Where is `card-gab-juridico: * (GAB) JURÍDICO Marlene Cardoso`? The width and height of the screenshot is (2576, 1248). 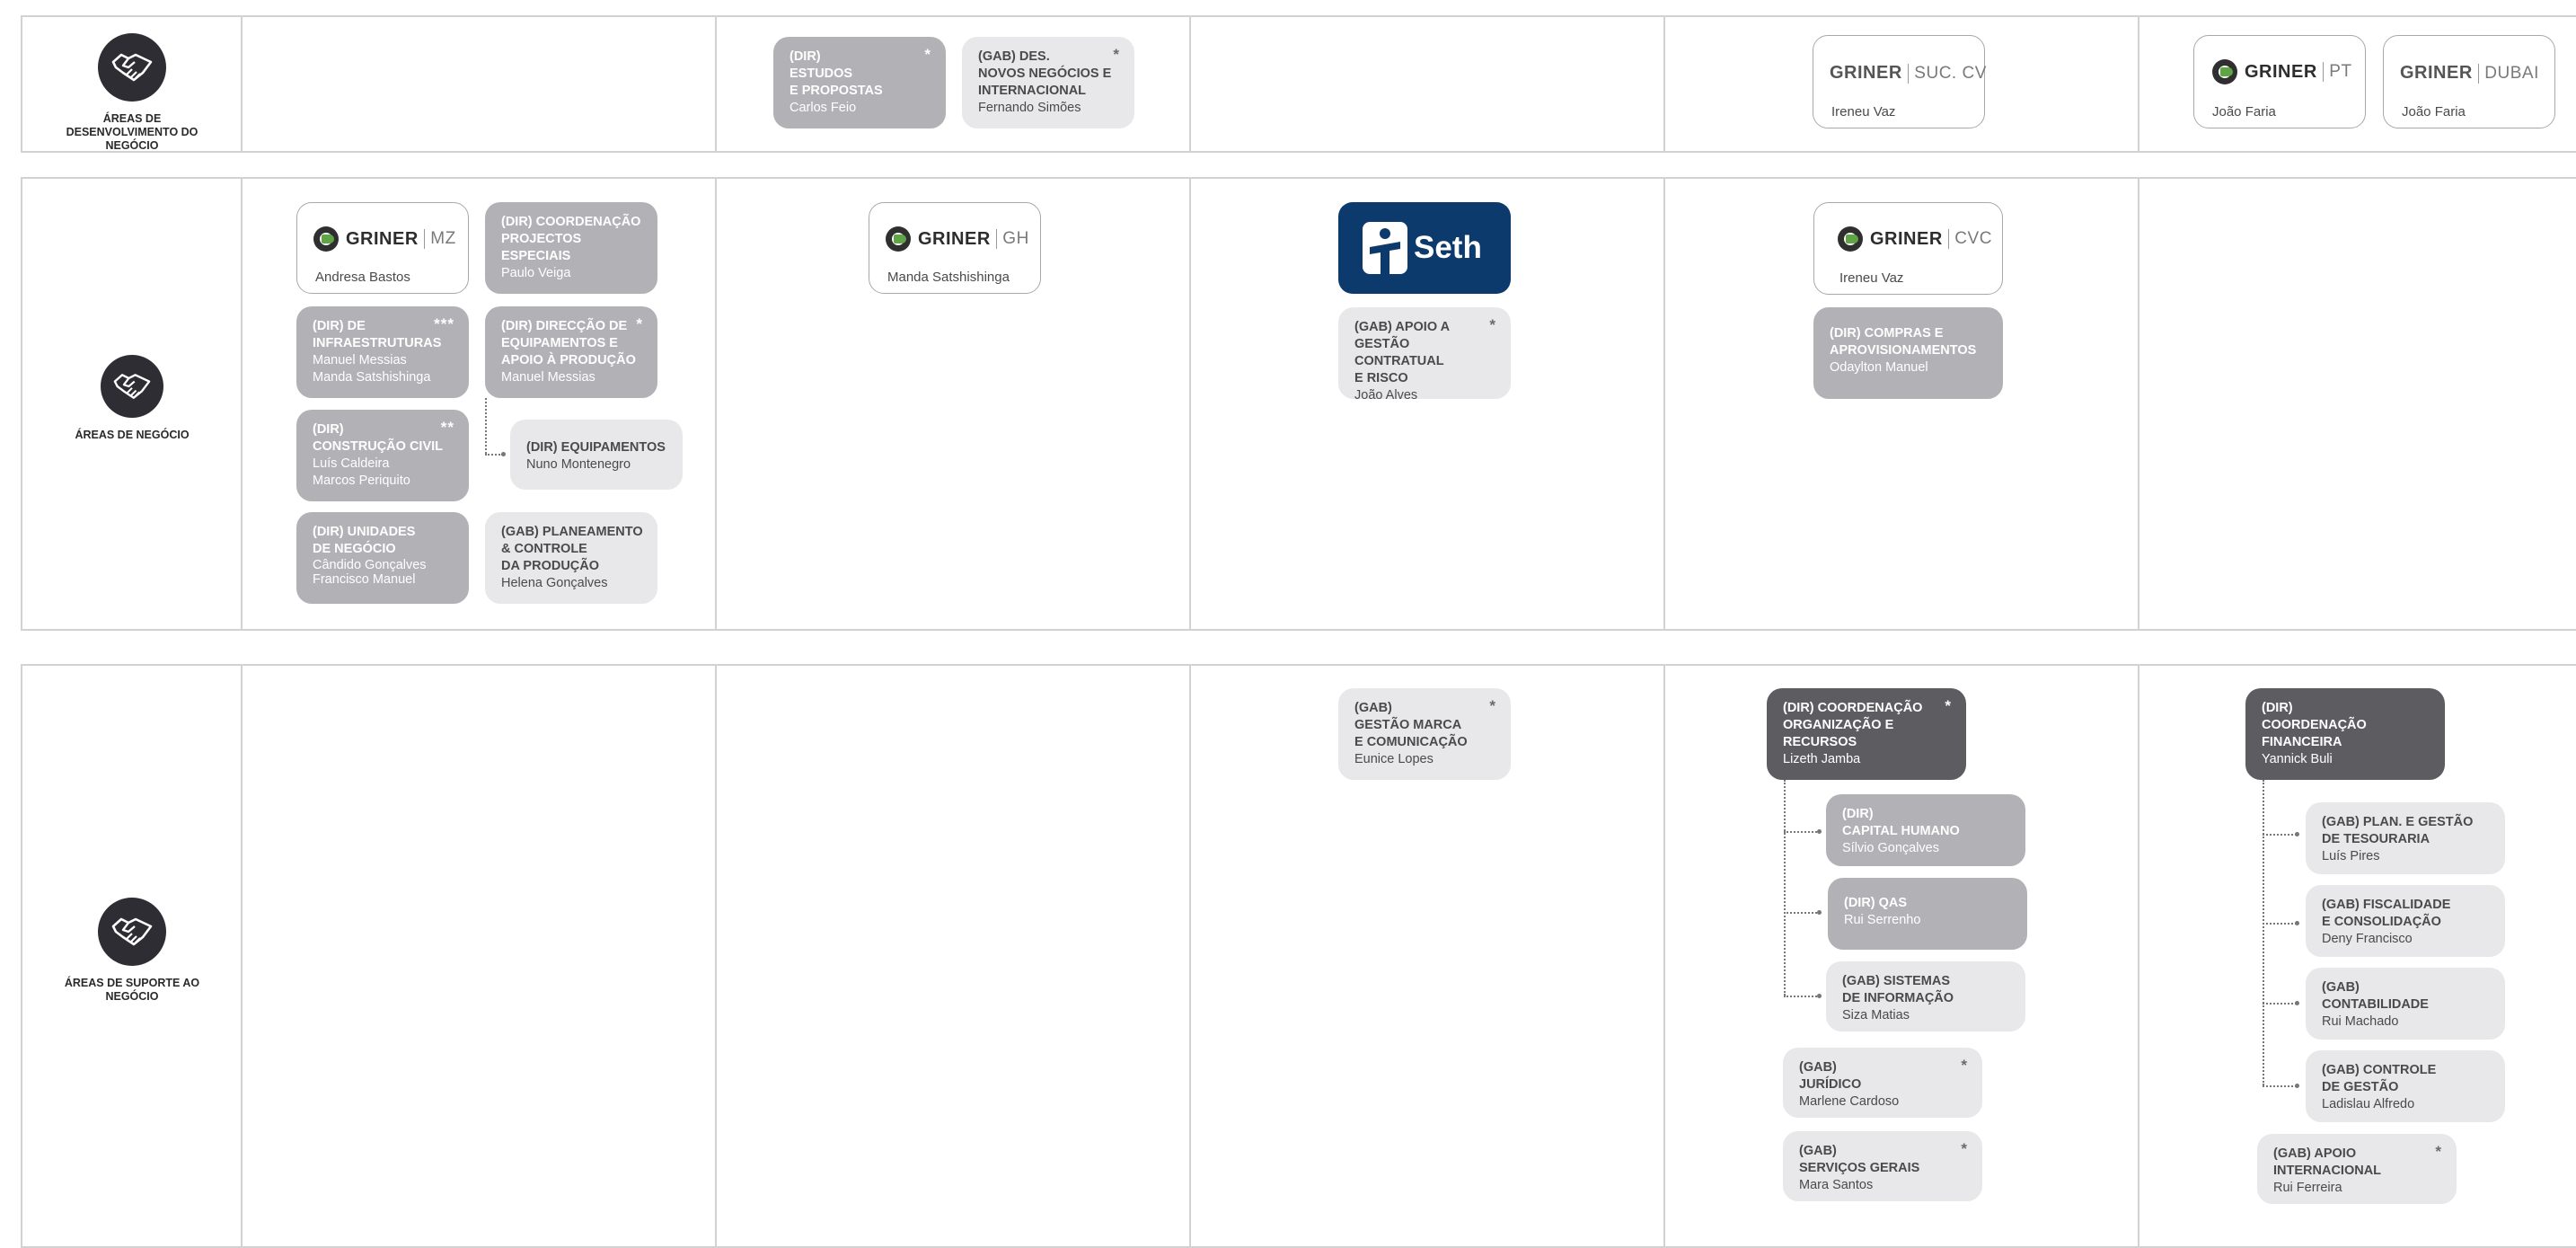 card-gab-juridico: * (GAB) JURÍDICO Marlene Cardoso is located at coordinates (1882, 1083).